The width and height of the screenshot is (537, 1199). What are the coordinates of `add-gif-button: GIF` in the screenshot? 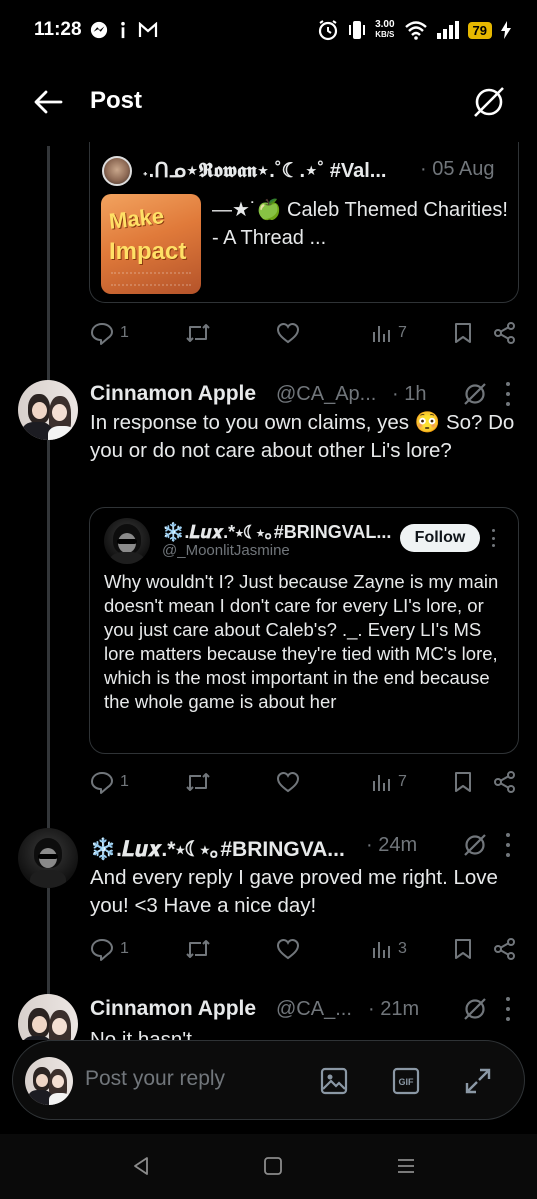 It's located at (406, 1081).